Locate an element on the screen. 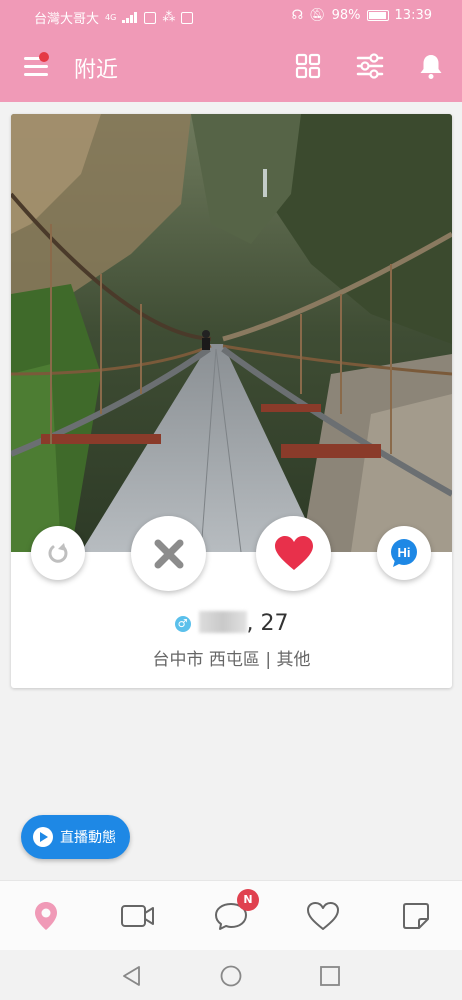 This screenshot has width=462, height=1000. x-icon is located at coordinates (168, 553).